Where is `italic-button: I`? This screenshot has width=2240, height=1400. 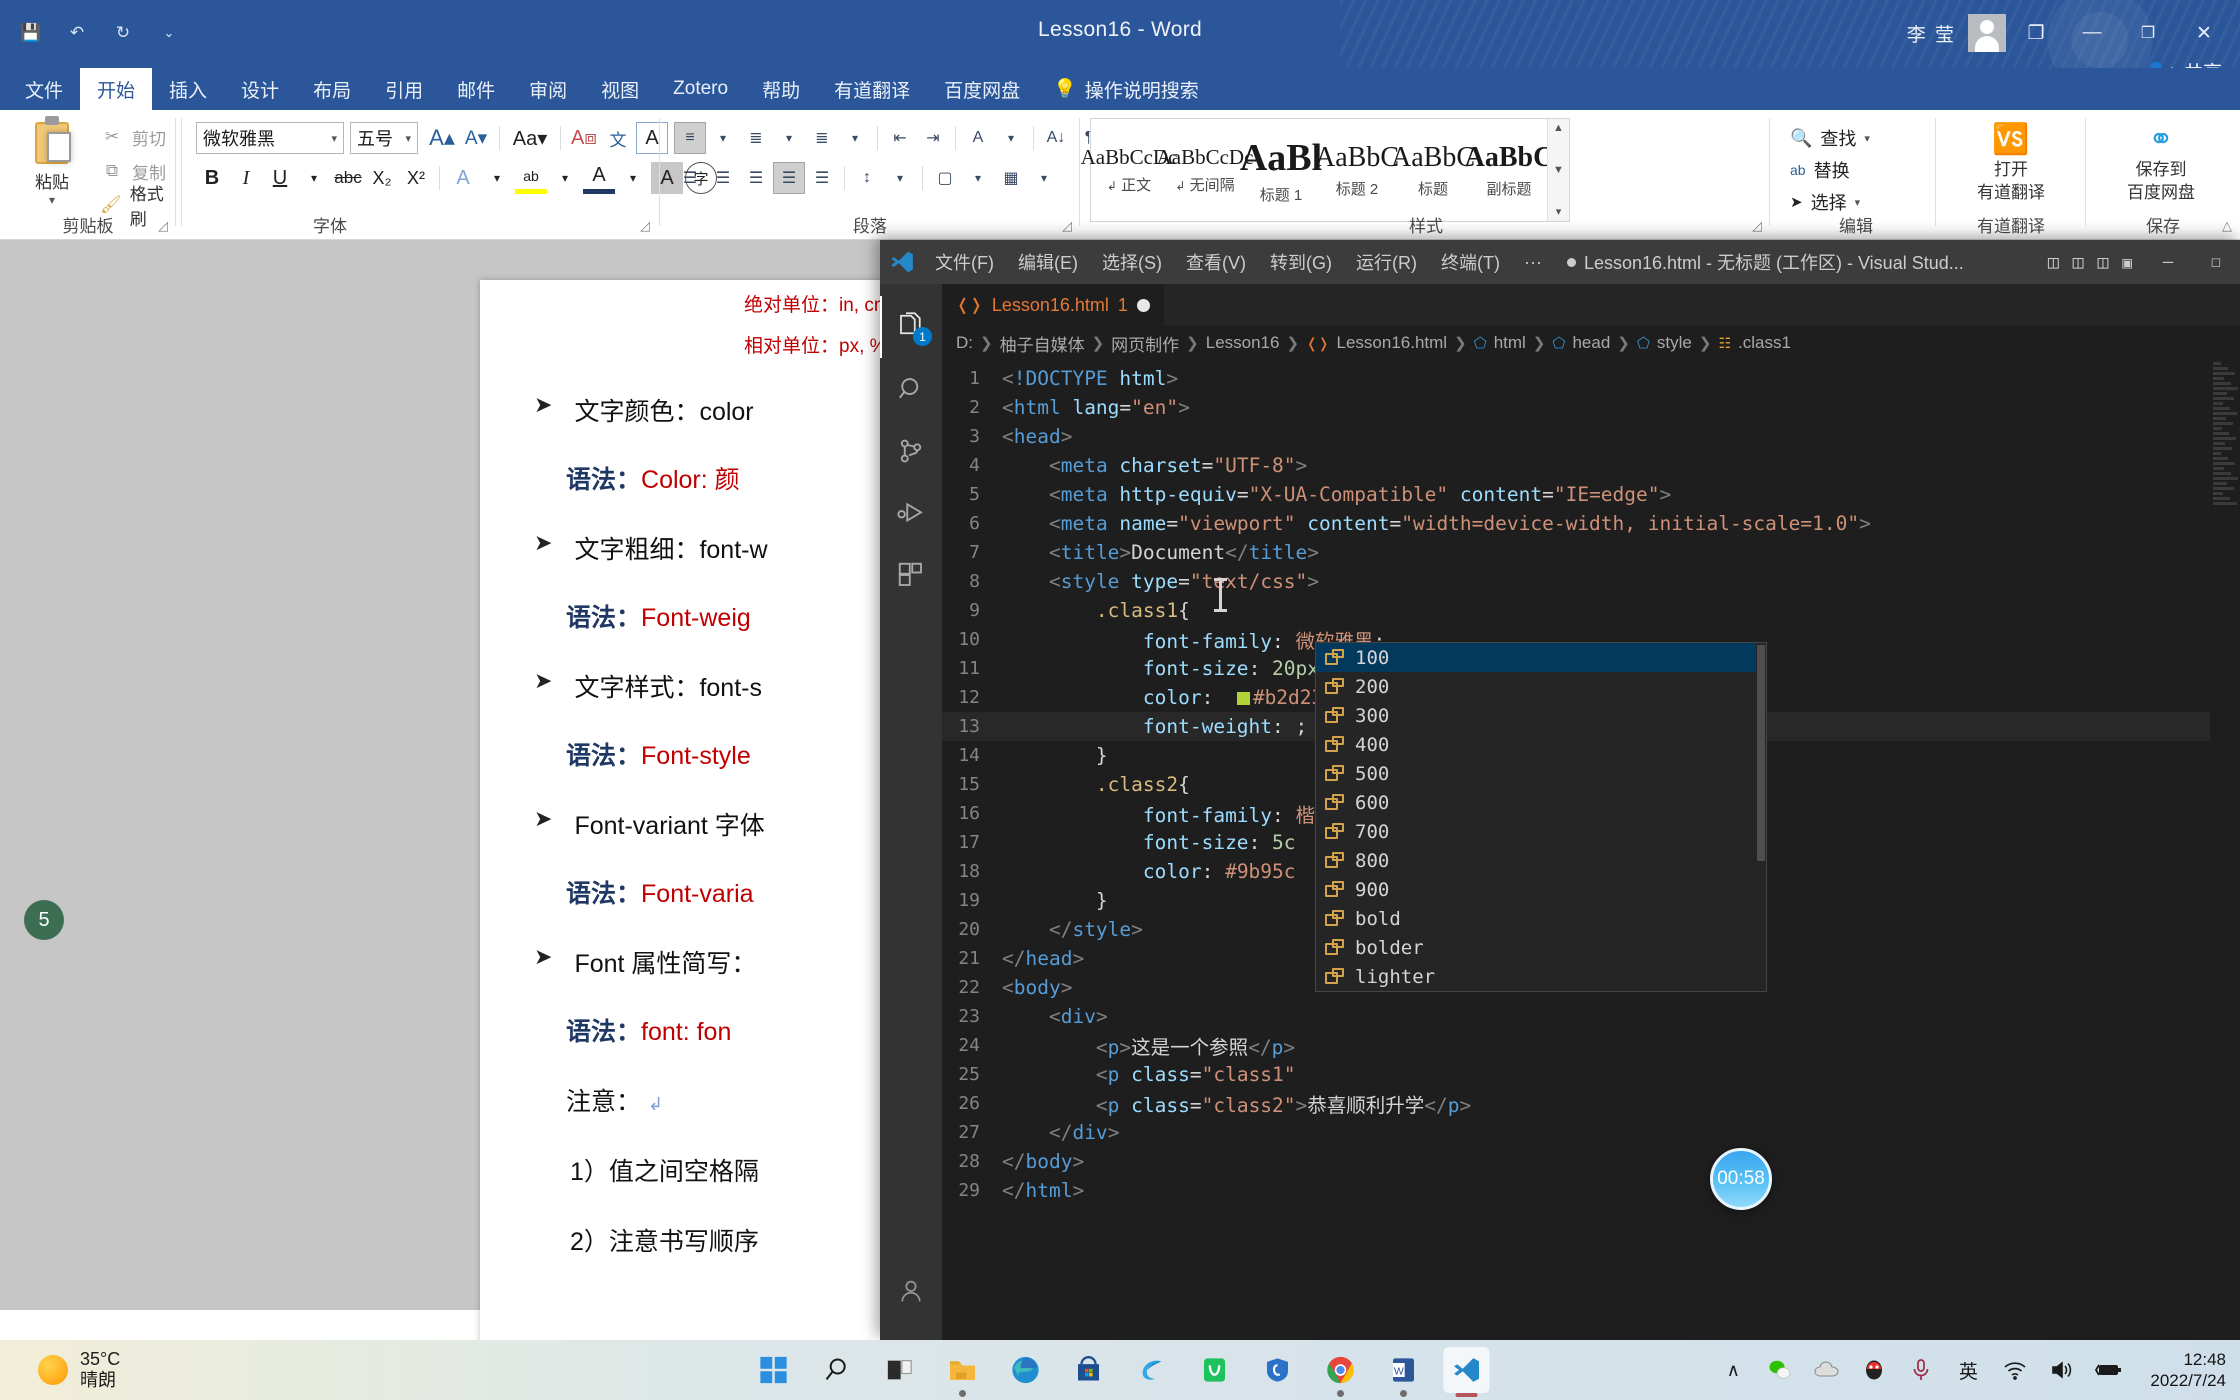
italic-button: I is located at coordinates (246, 178).